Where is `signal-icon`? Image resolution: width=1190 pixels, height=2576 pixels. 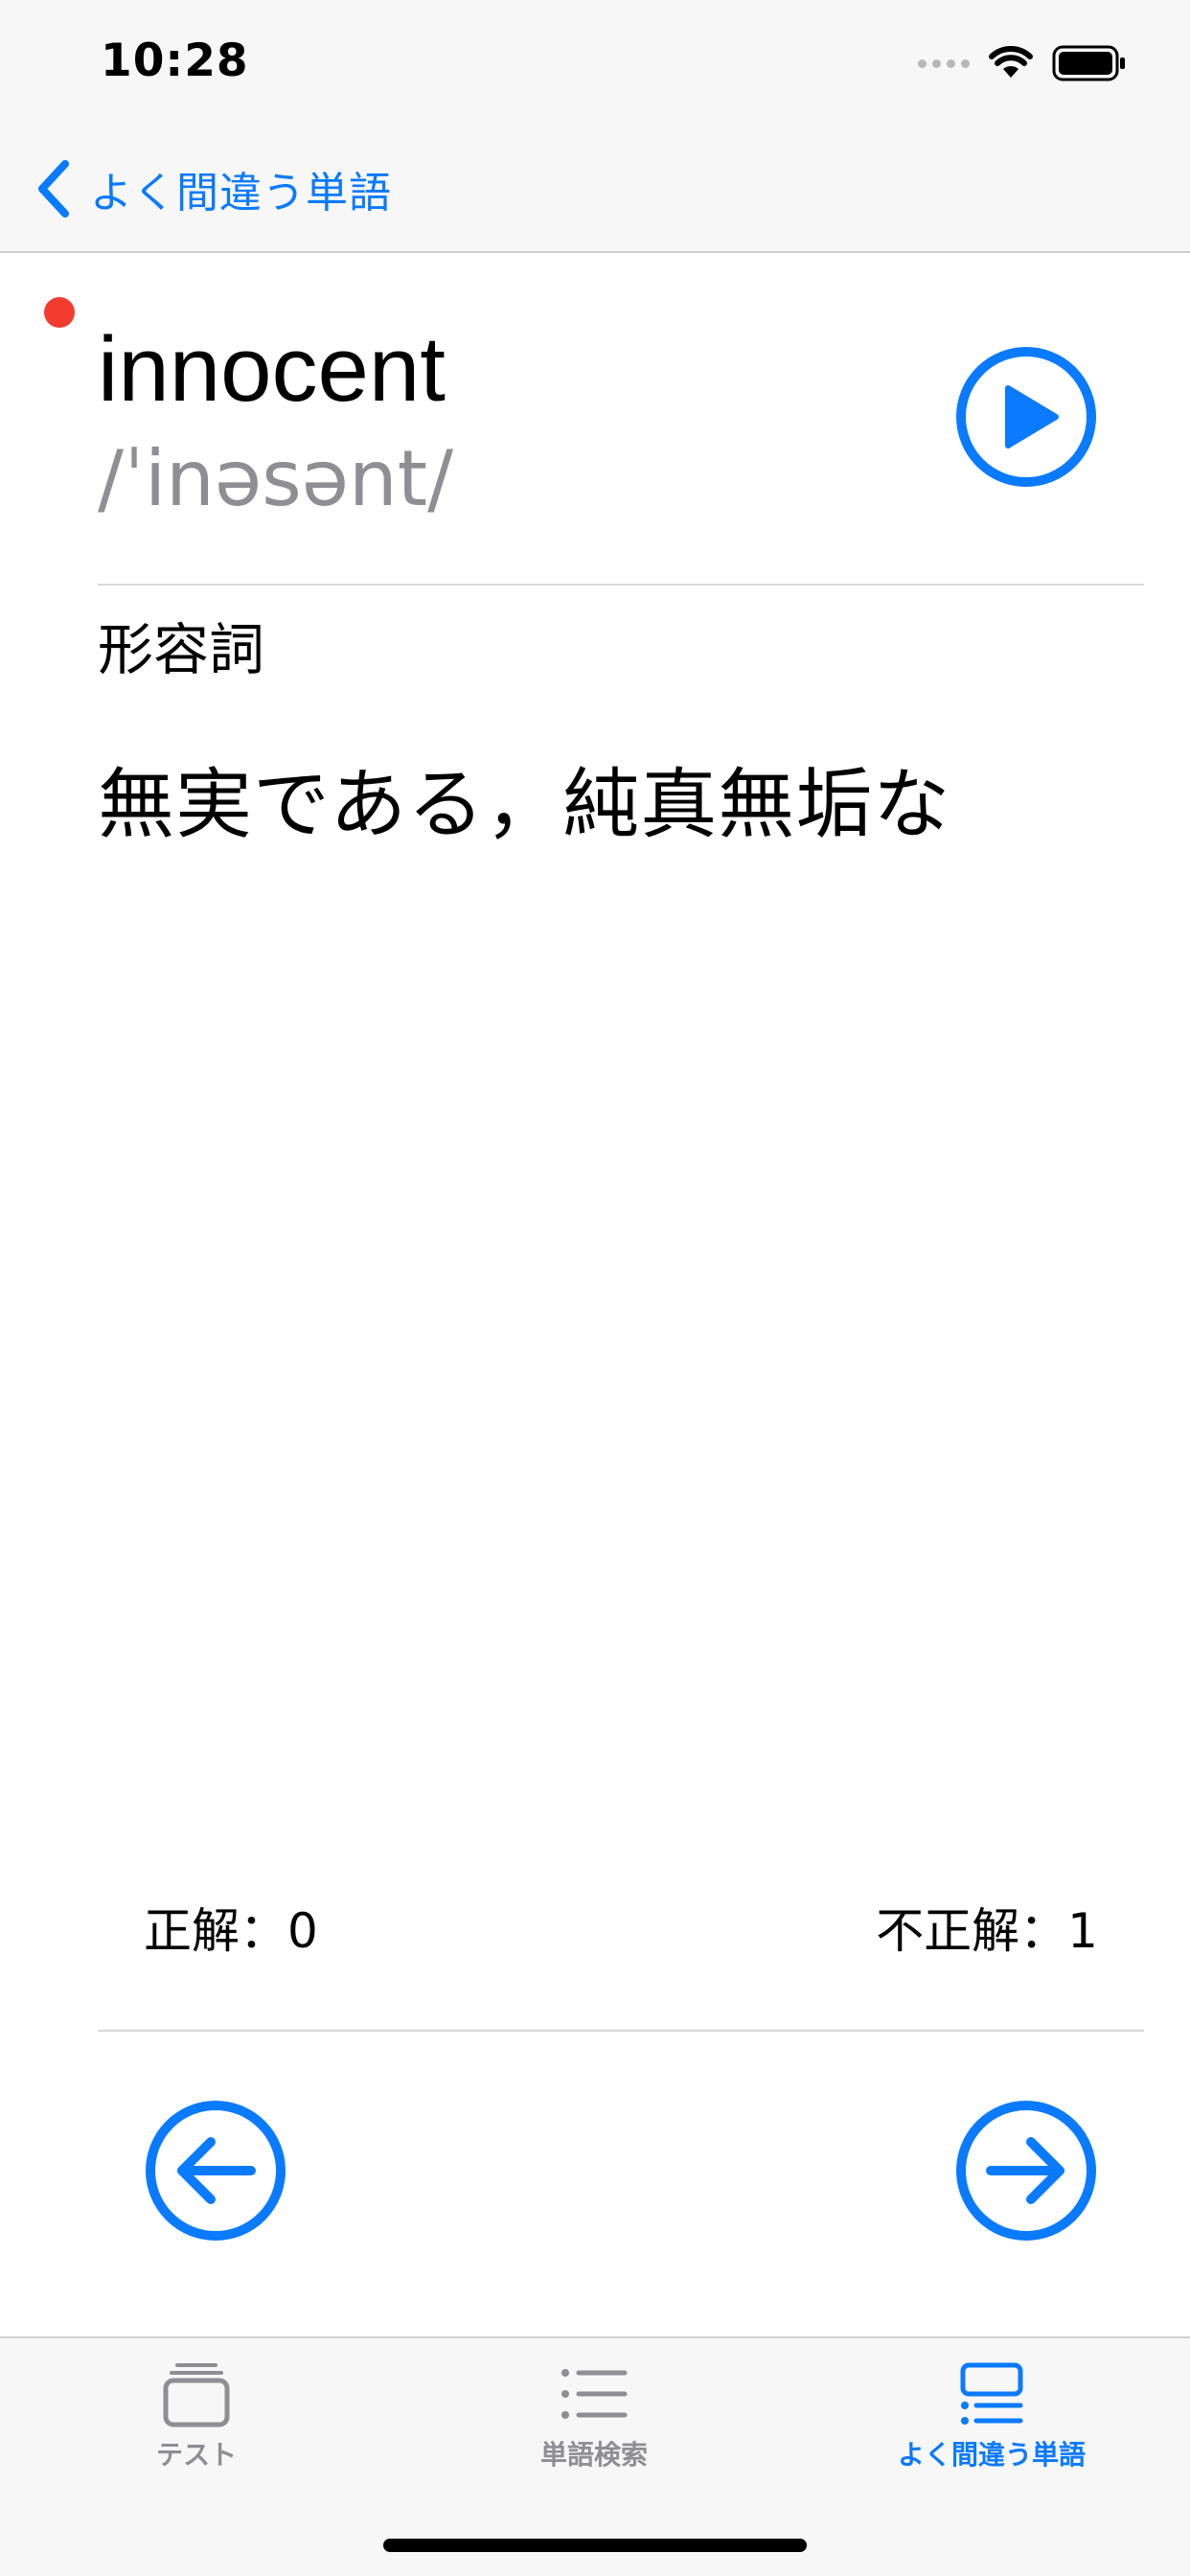 signal-icon is located at coordinates (944, 63).